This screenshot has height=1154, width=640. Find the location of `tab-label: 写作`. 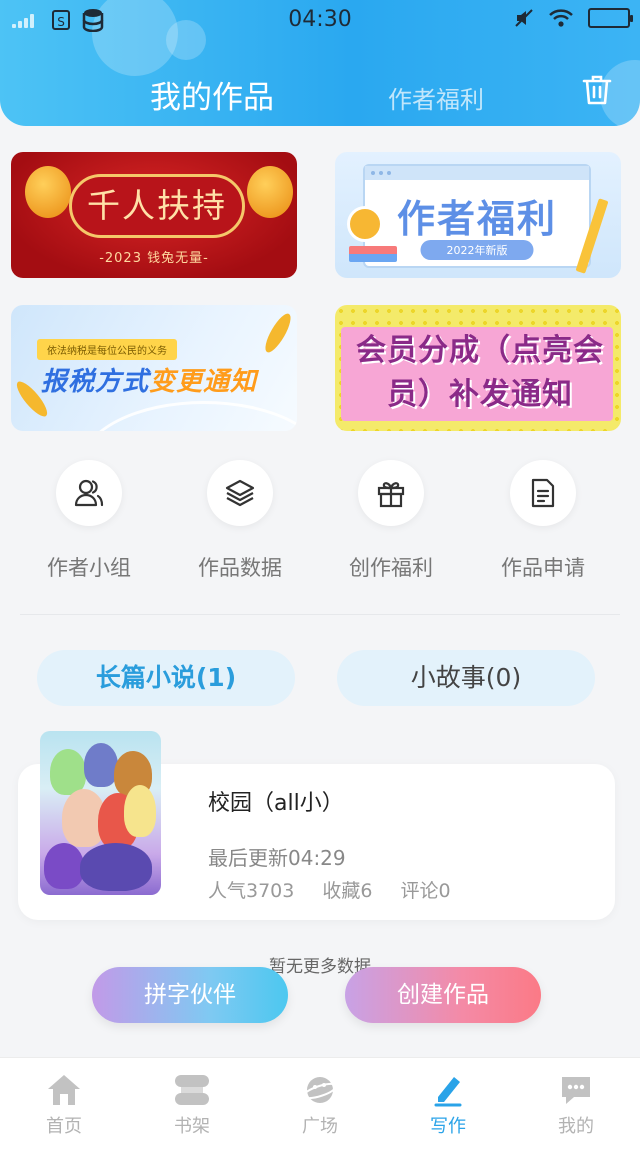

tab-label: 写作 is located at coordinates (448, 1126).